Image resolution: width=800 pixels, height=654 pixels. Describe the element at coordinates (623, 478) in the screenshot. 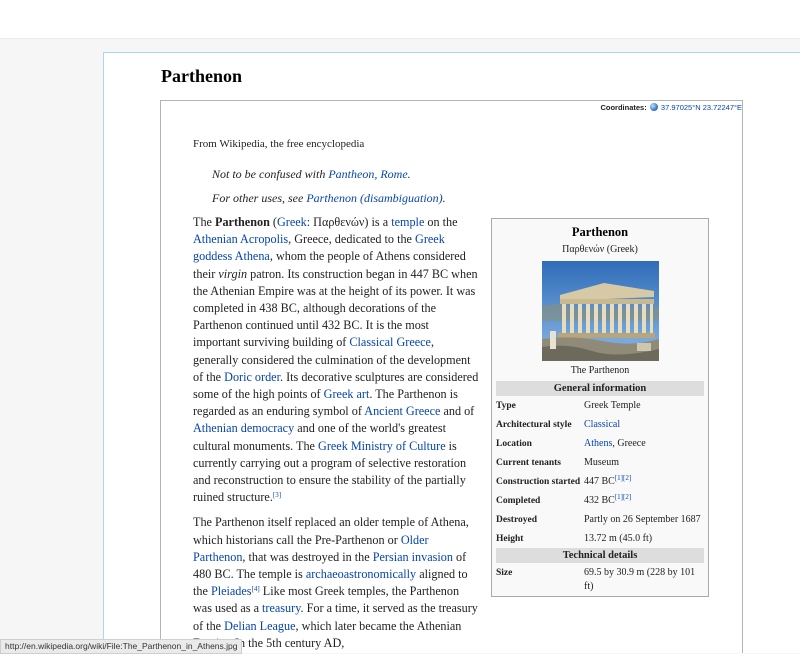

I see `refs-construction: [1][2]` at that location.